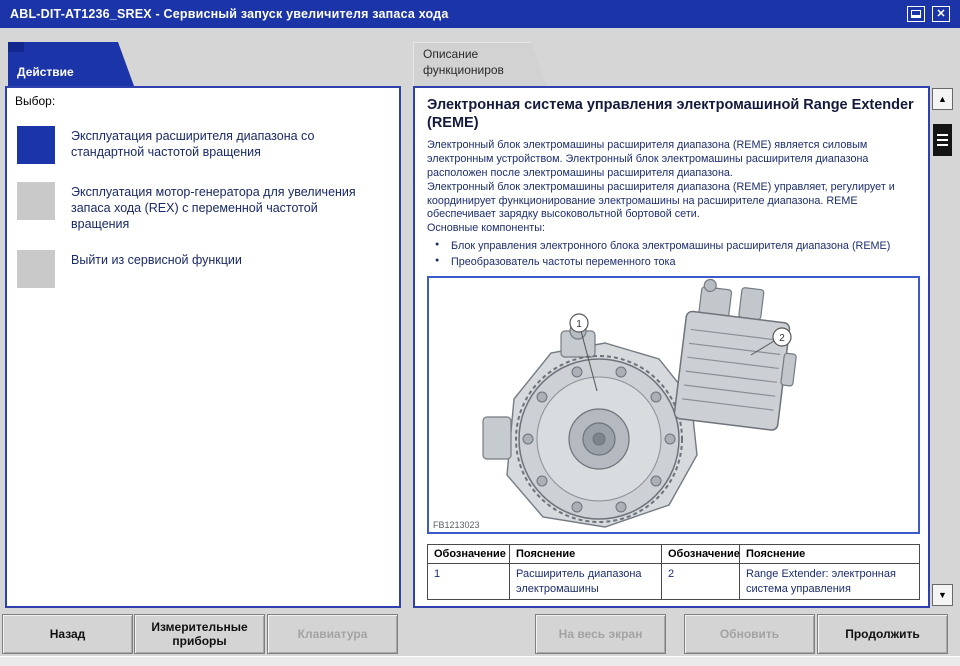 The height and width of the screenshot is (666, 960). I want to click on measuring-devices-button: Измерительные приборы, so click(199, 634).